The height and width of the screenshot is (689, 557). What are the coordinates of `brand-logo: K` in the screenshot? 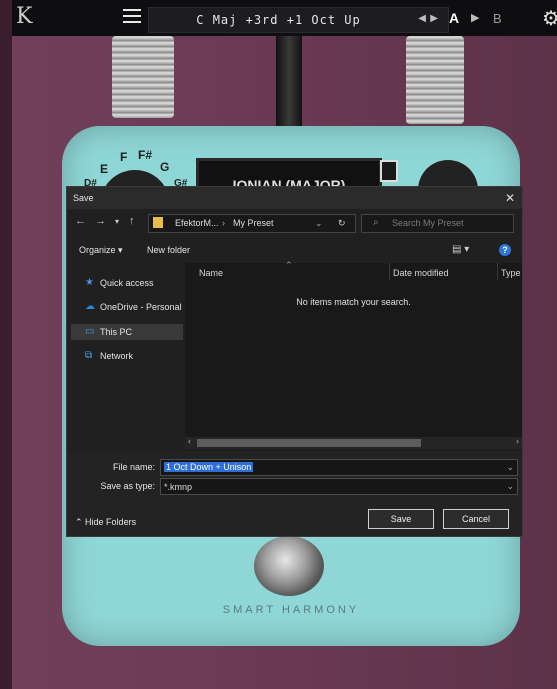 It's located at (24, 16).